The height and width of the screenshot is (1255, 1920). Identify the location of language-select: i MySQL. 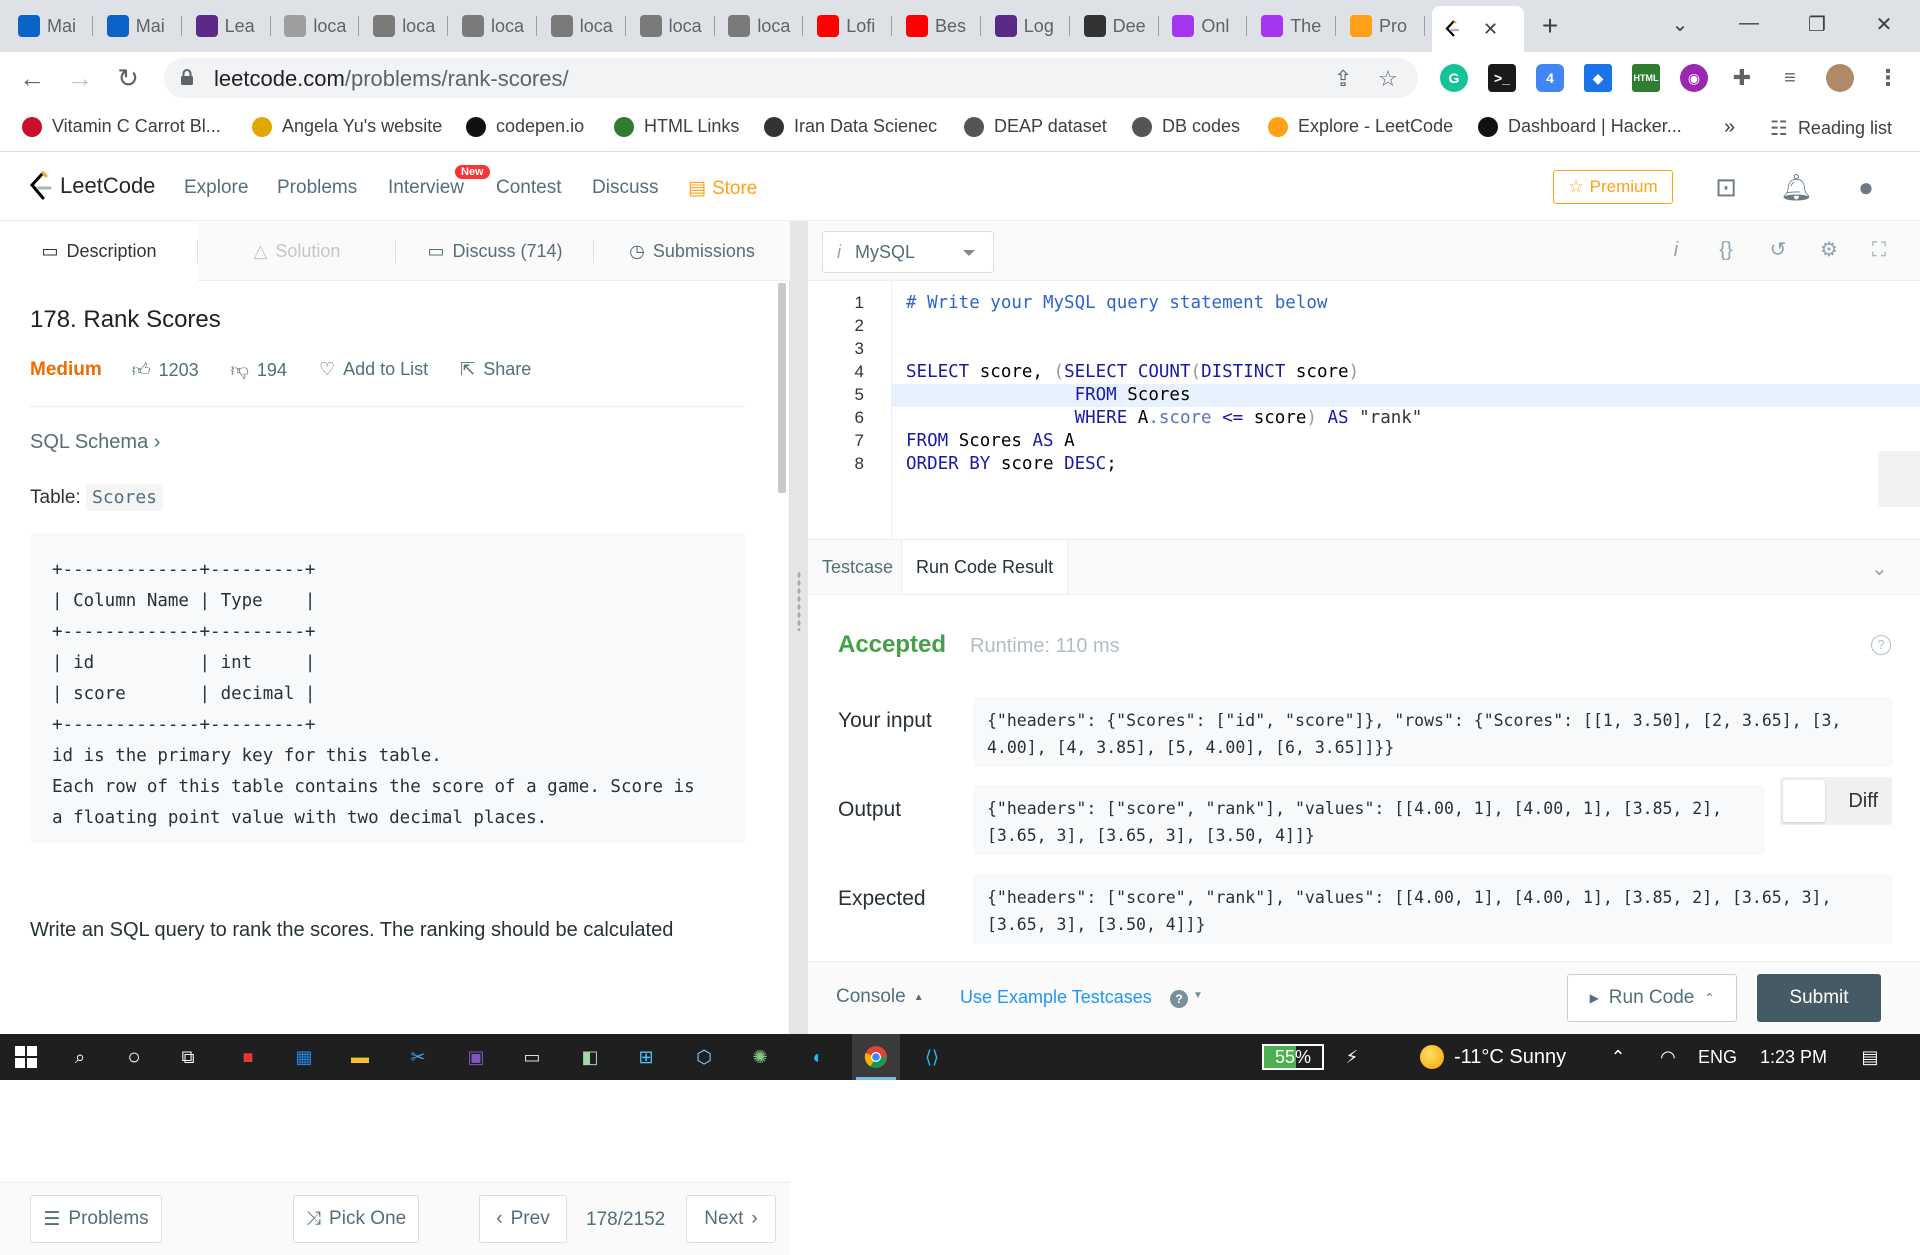
(908, 252).